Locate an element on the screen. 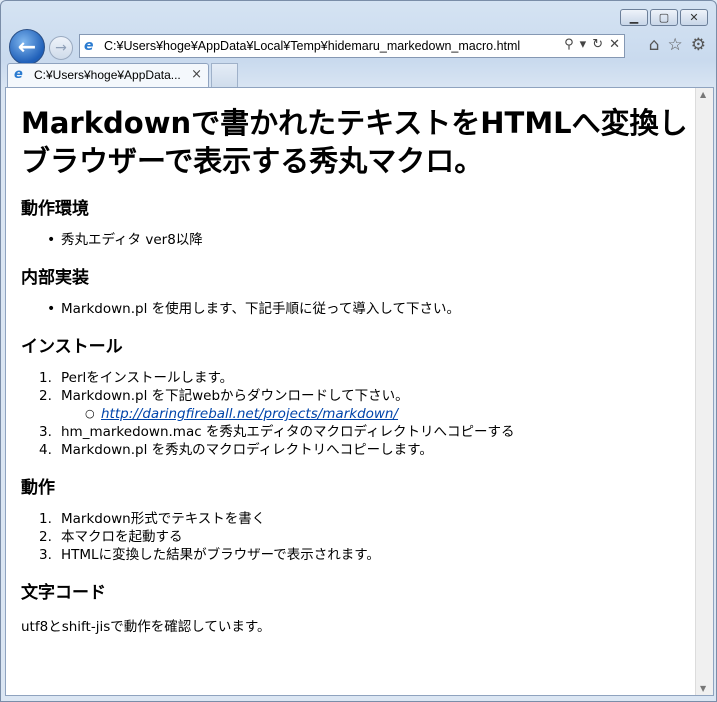 Image resolution: width=717 pixels, height=702 pixels. close-window-button: ✕ is located at coordinates (694, 17).